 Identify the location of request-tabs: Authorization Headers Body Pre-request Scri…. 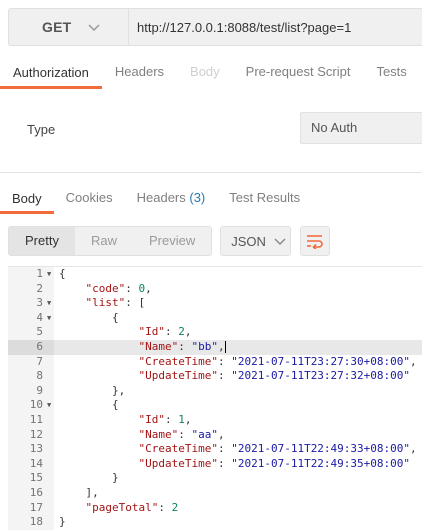
(211, 72).